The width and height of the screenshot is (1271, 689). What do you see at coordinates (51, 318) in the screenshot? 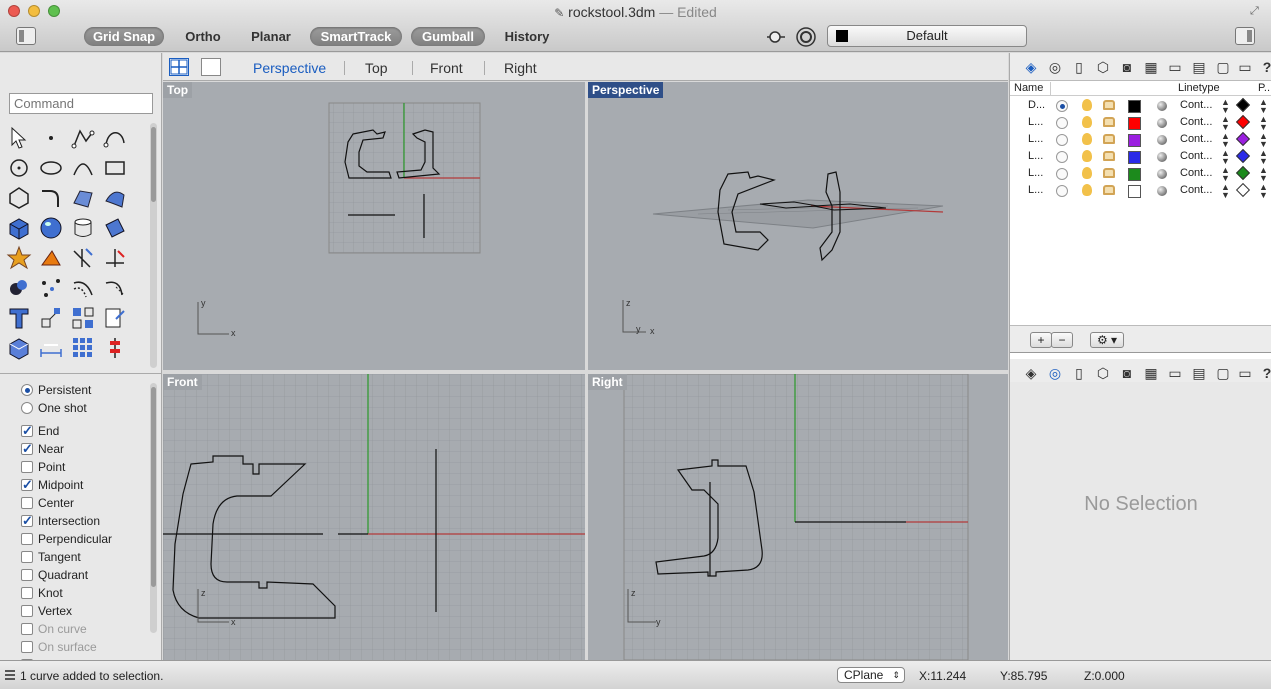
I see `transform-icon` at bounding box center [51, 318].